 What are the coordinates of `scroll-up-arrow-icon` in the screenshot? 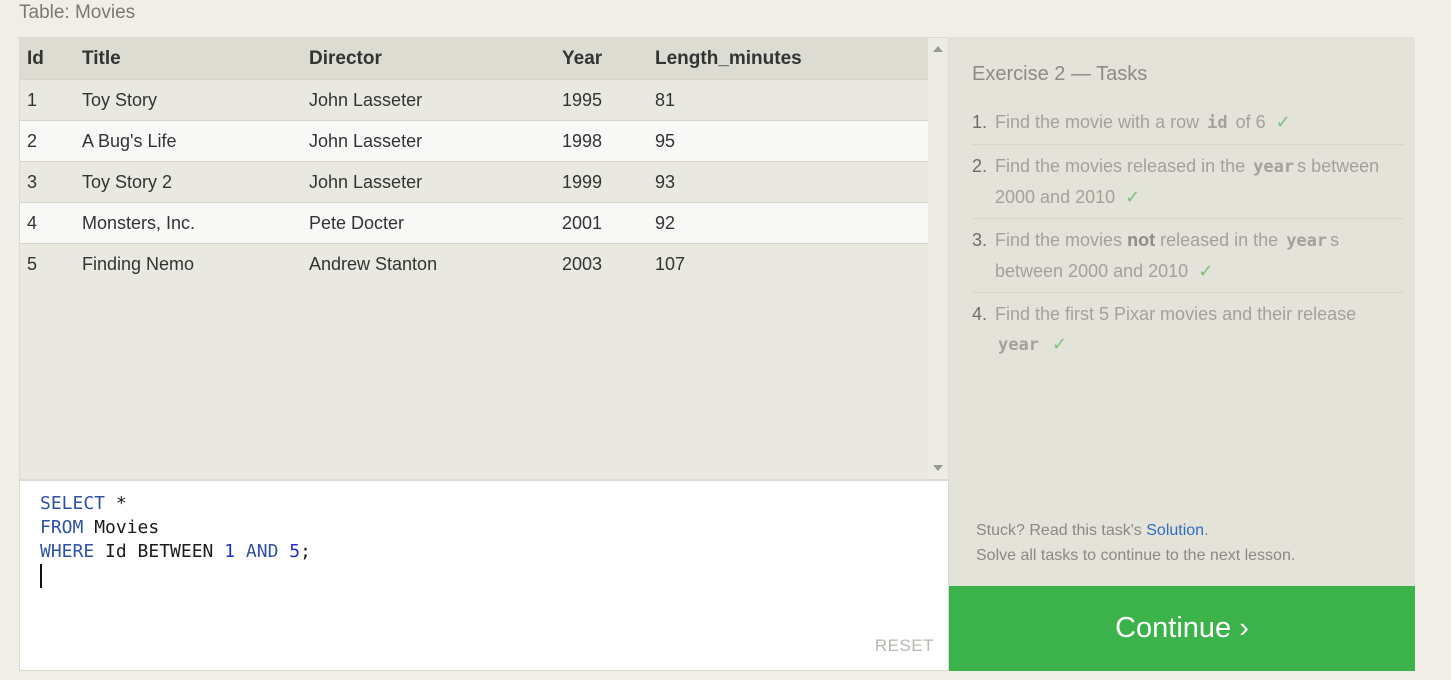 It's located at (938, 49).